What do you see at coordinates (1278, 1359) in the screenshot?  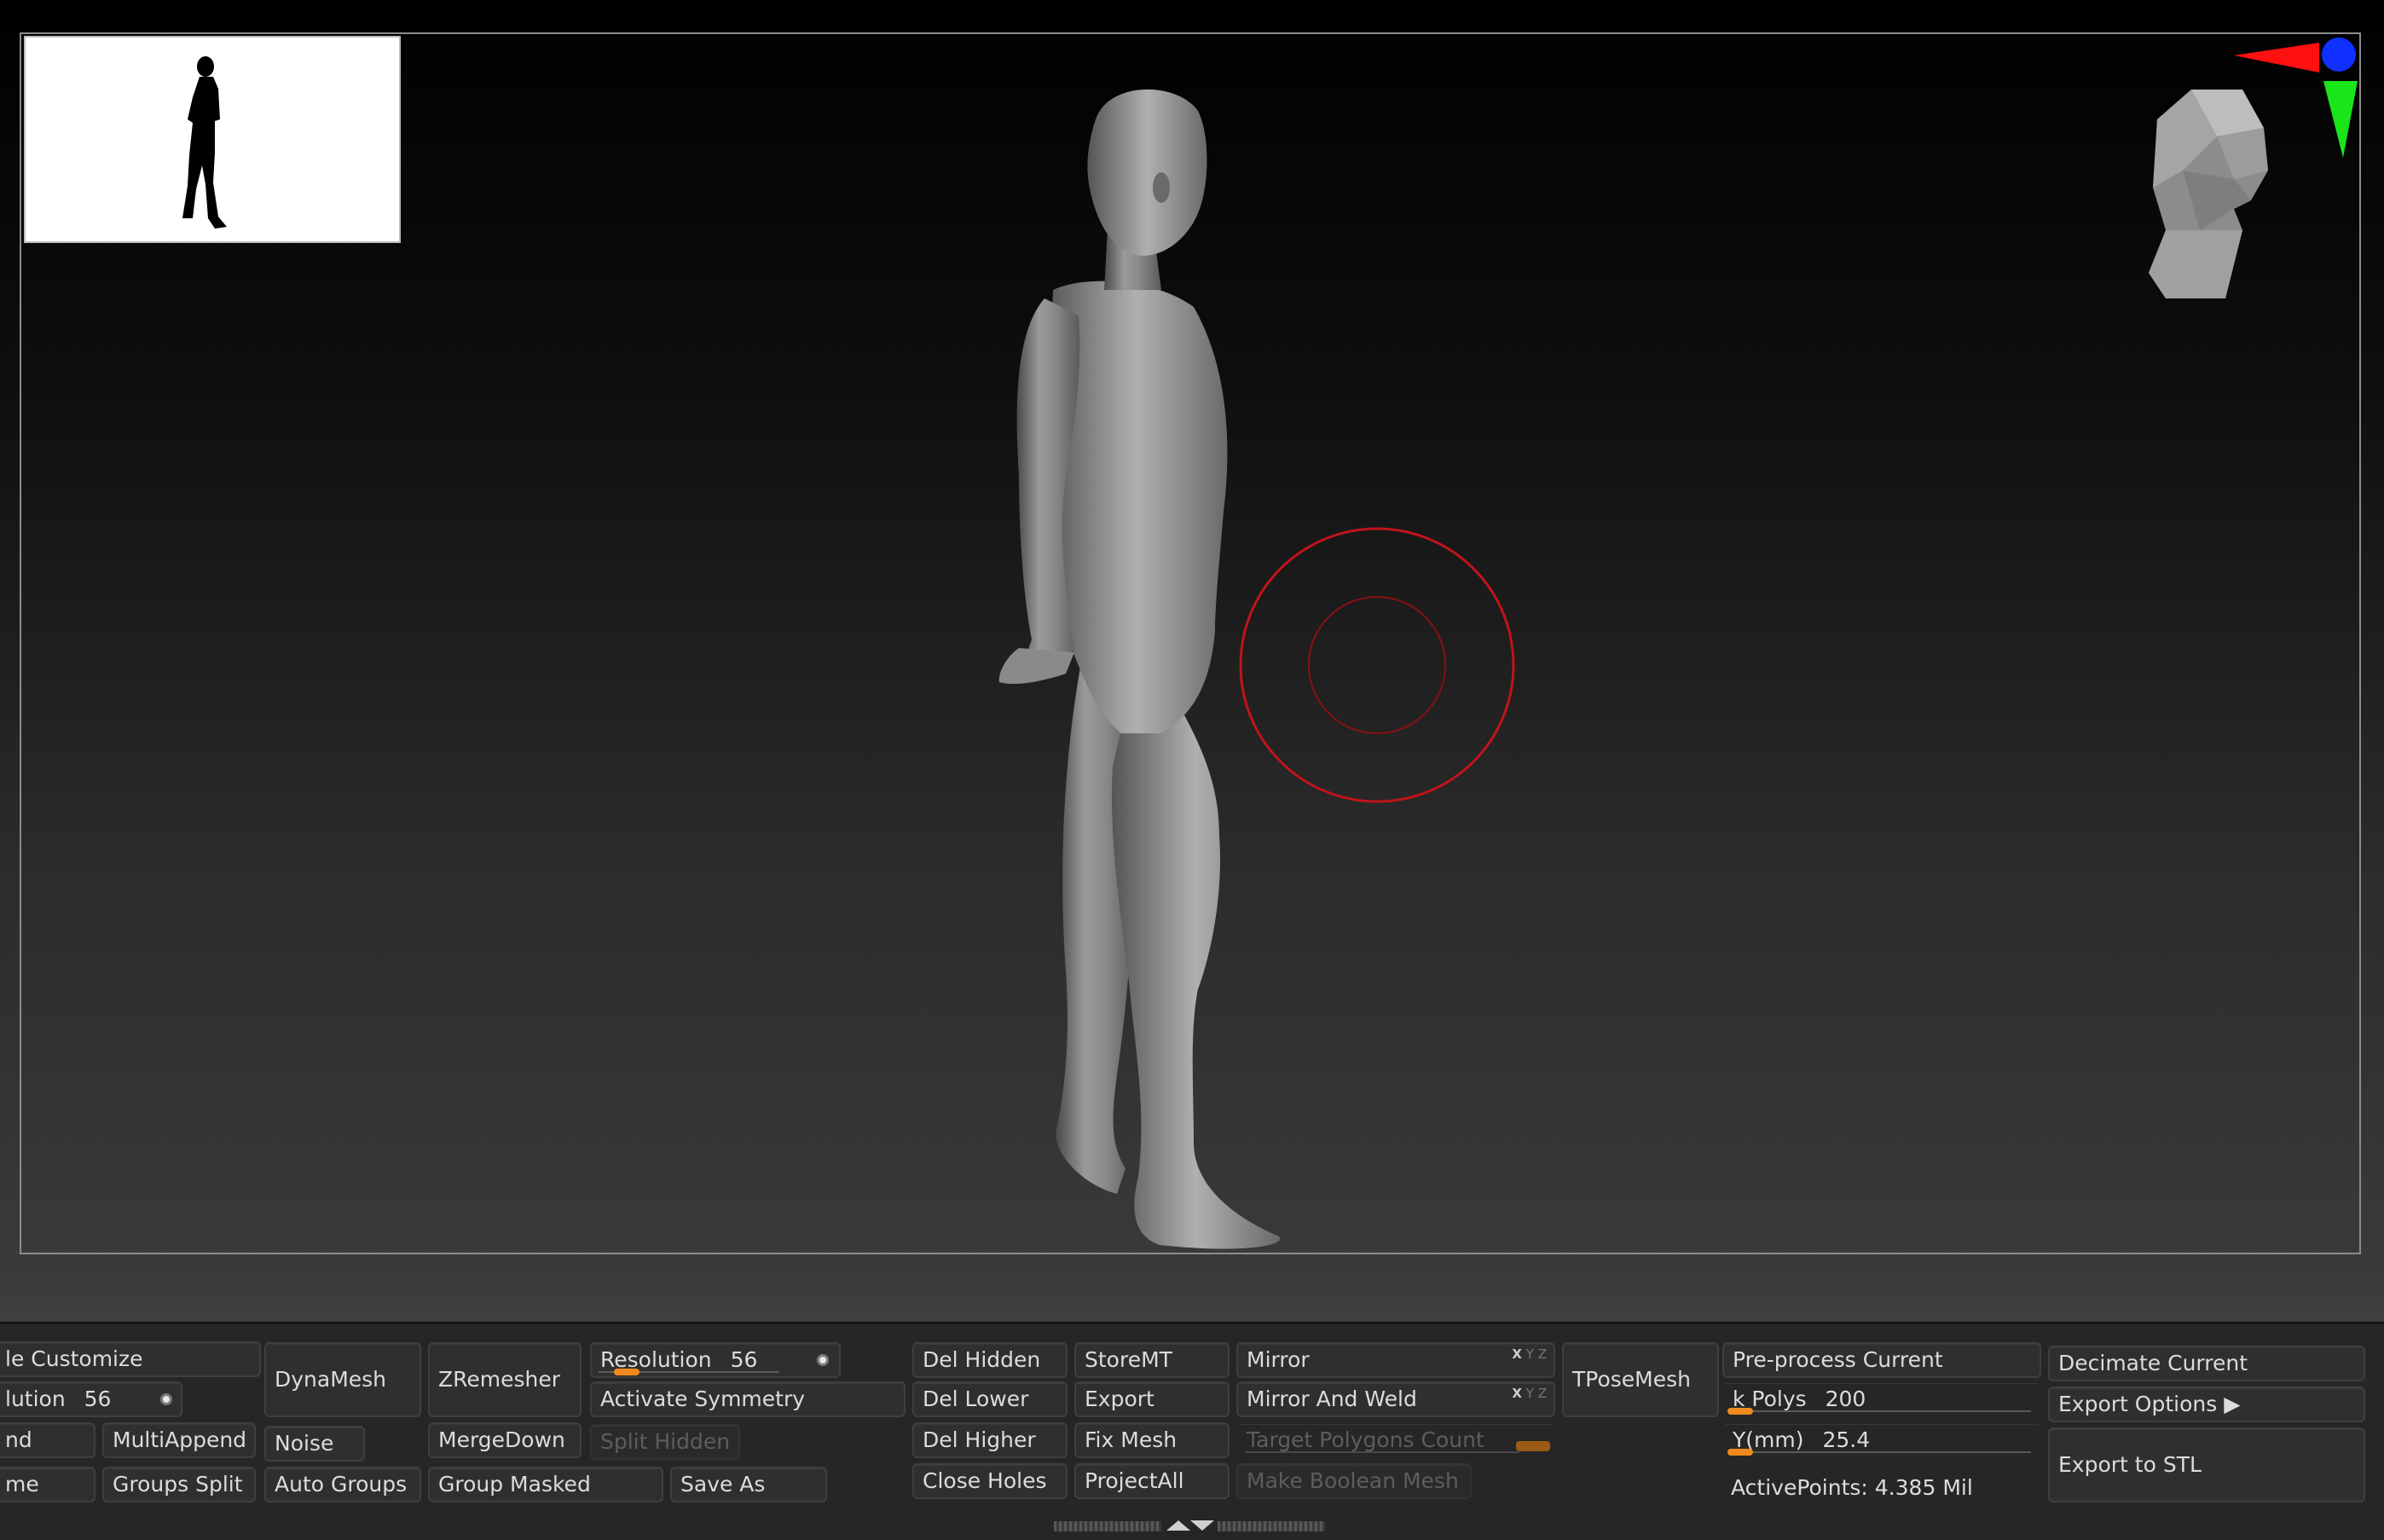 I see `mirror-label: Mirror` at bounding box center [1278, 1359].